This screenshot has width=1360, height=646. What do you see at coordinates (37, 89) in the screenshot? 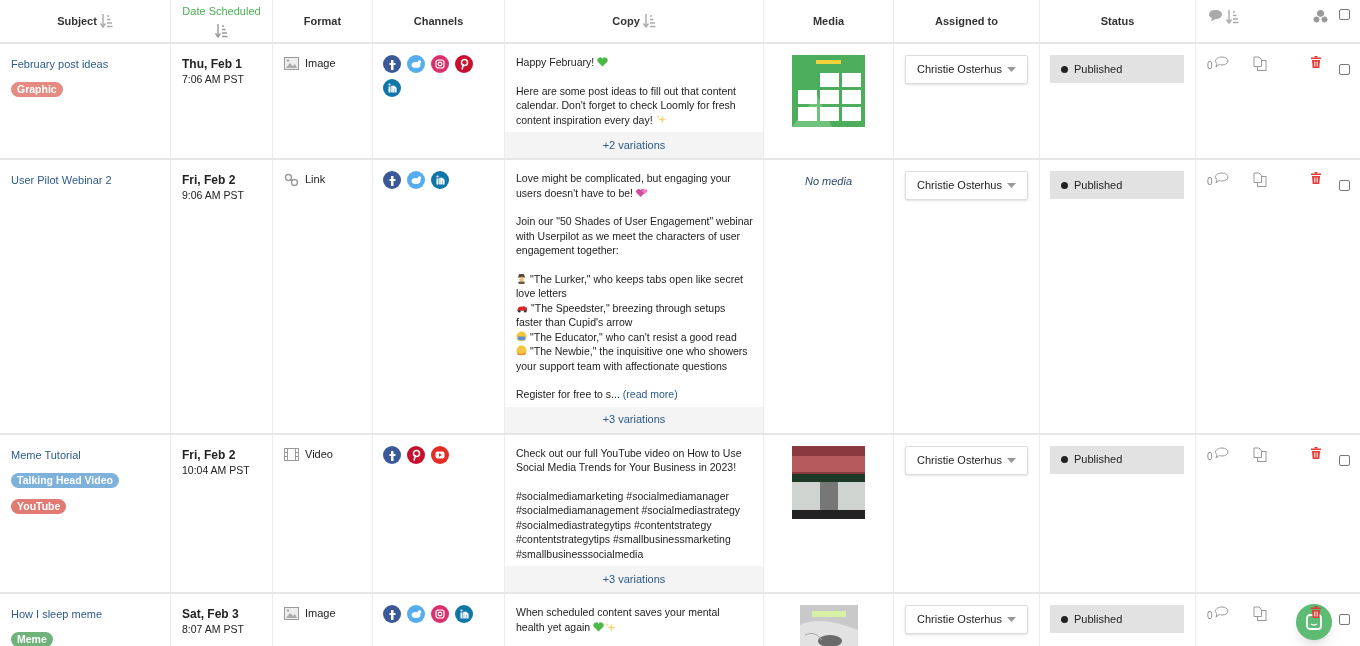
I see `tag: Graphic` at bounding box center [37, 89].